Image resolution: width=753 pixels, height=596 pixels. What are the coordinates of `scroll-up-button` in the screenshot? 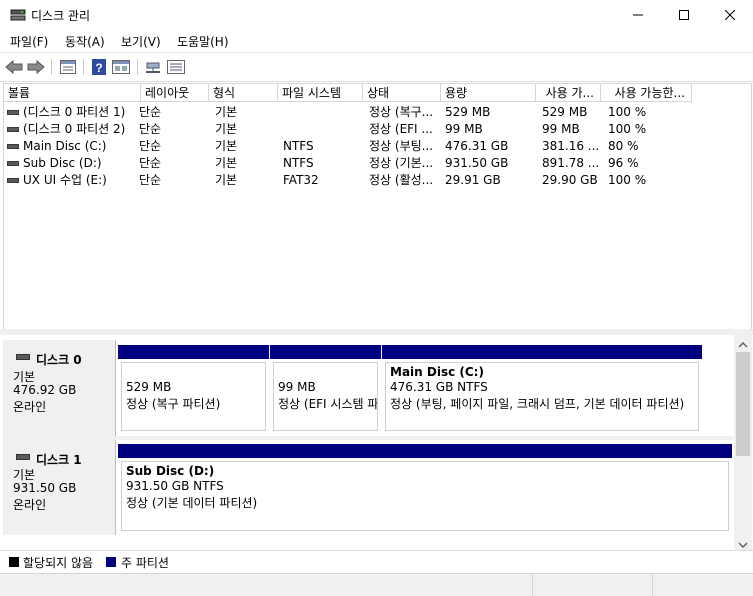 It's located at (743, 345).